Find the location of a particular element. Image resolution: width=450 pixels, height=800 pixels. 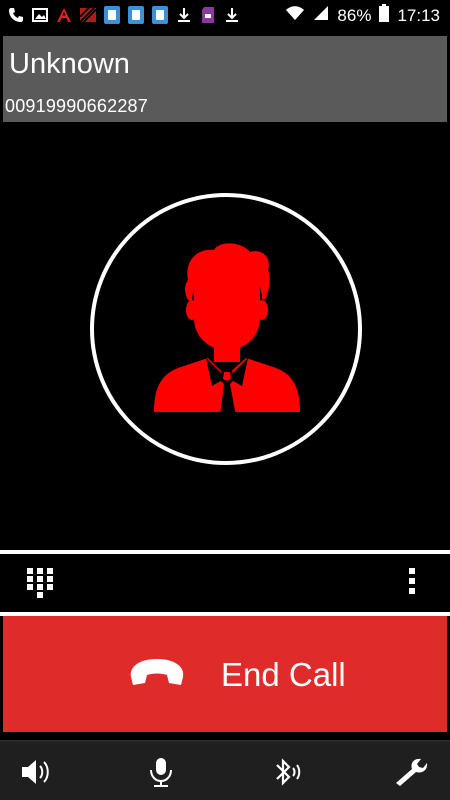

bluetooth-icon is located at coordinates (288, 772).